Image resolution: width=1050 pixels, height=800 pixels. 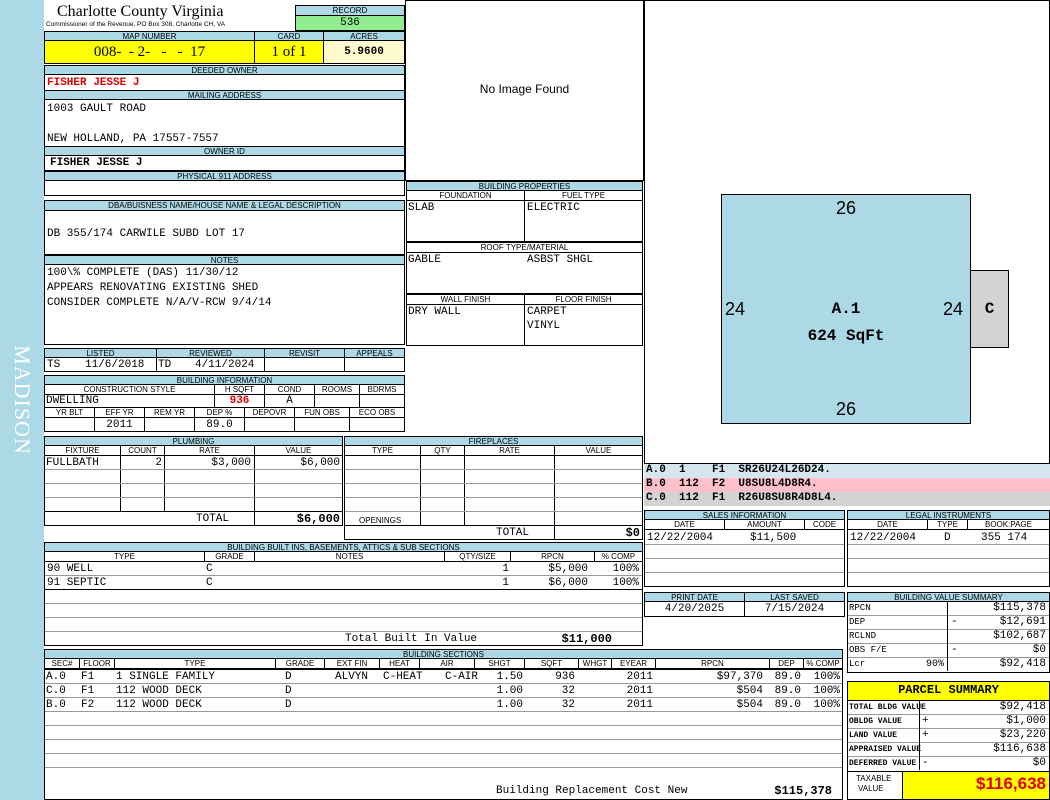 I want to click on builtin-total: $11,000, so click(x=586, y=639).